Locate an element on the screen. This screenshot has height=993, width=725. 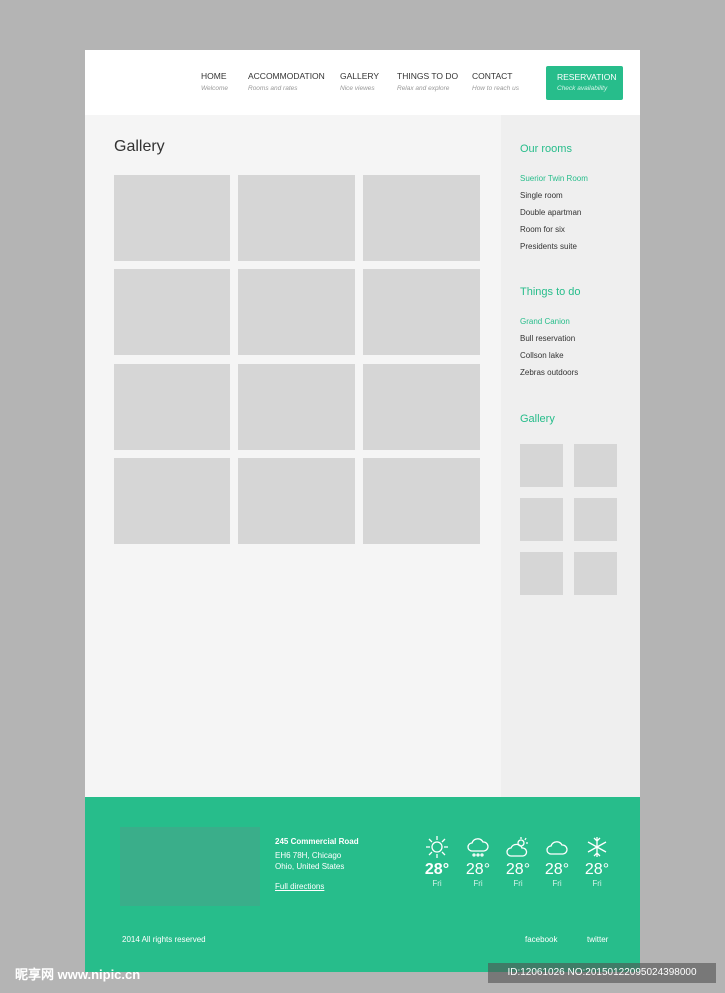
nav-contact: CONTACT How to reach us is located at coordinates (495, 81).